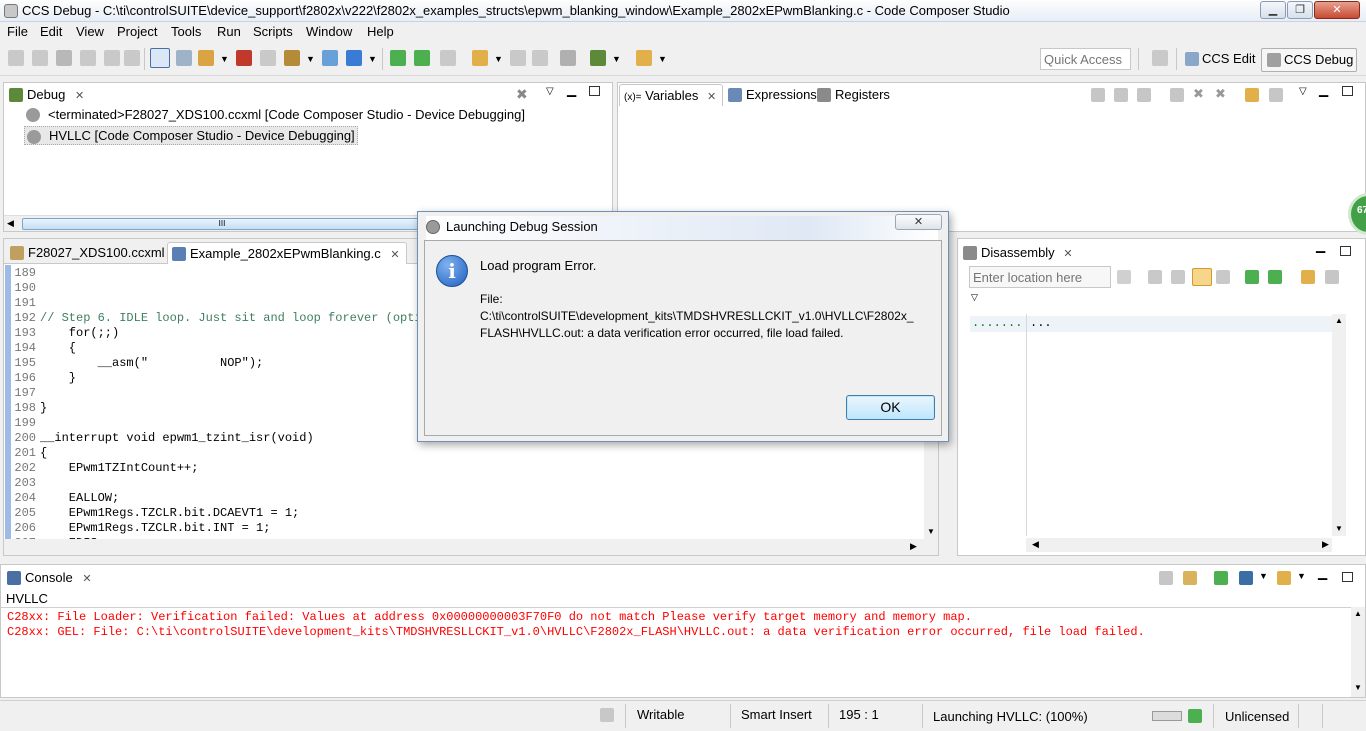 The height and width of the screenshot is (731, 1366). What do you see at coordinates (1246, 578) in the screenshot?
I see `display-console-icon` at bounding box center [1246, 578].